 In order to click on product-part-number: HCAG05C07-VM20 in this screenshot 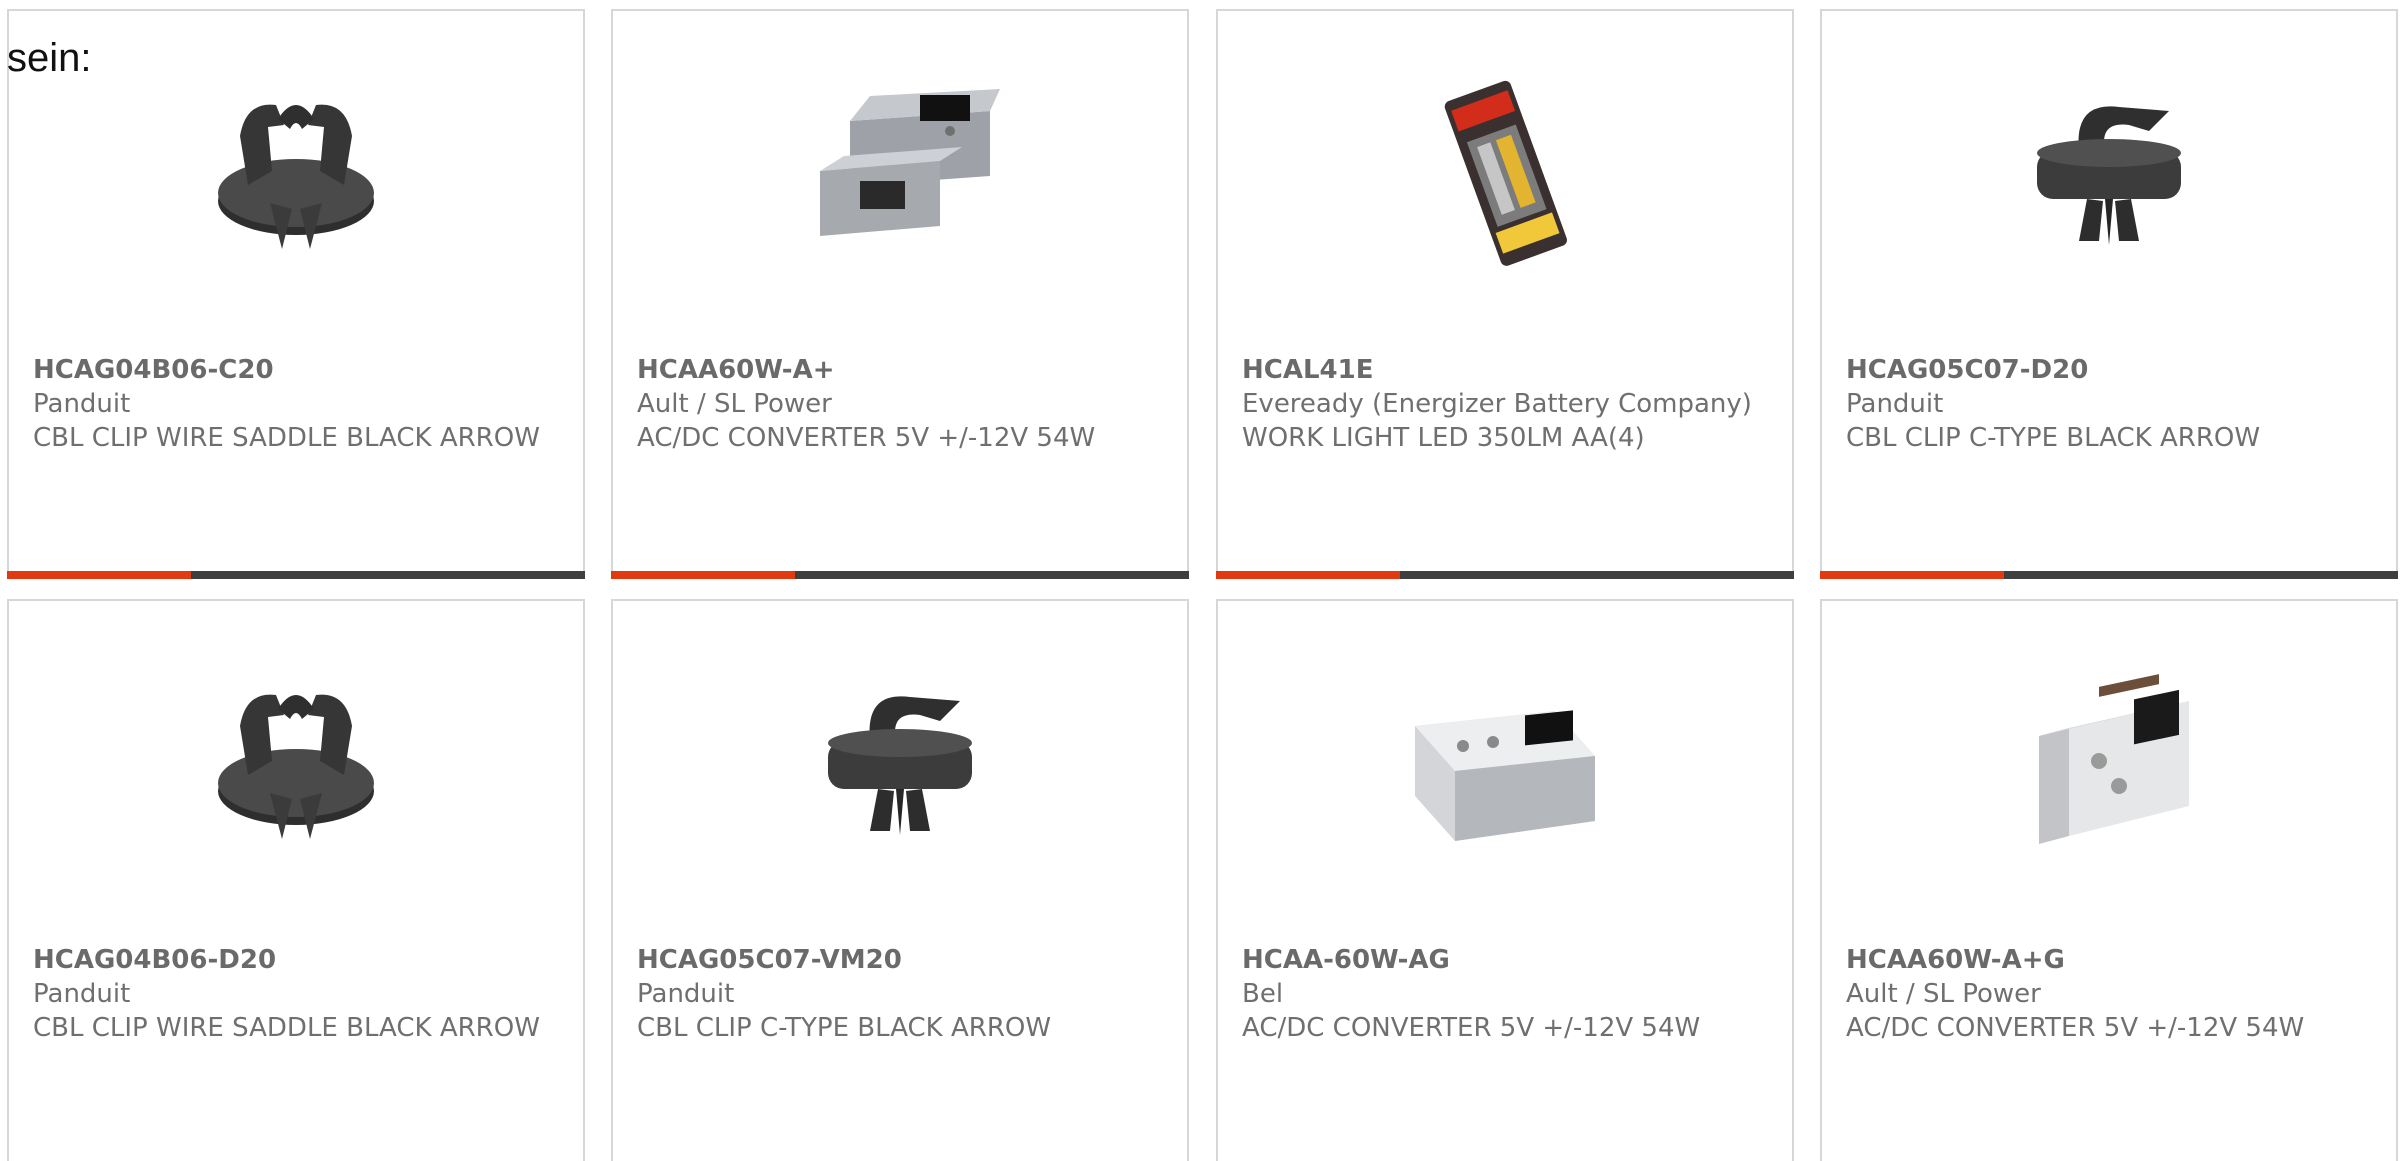, I will do `click(897, 960)`.